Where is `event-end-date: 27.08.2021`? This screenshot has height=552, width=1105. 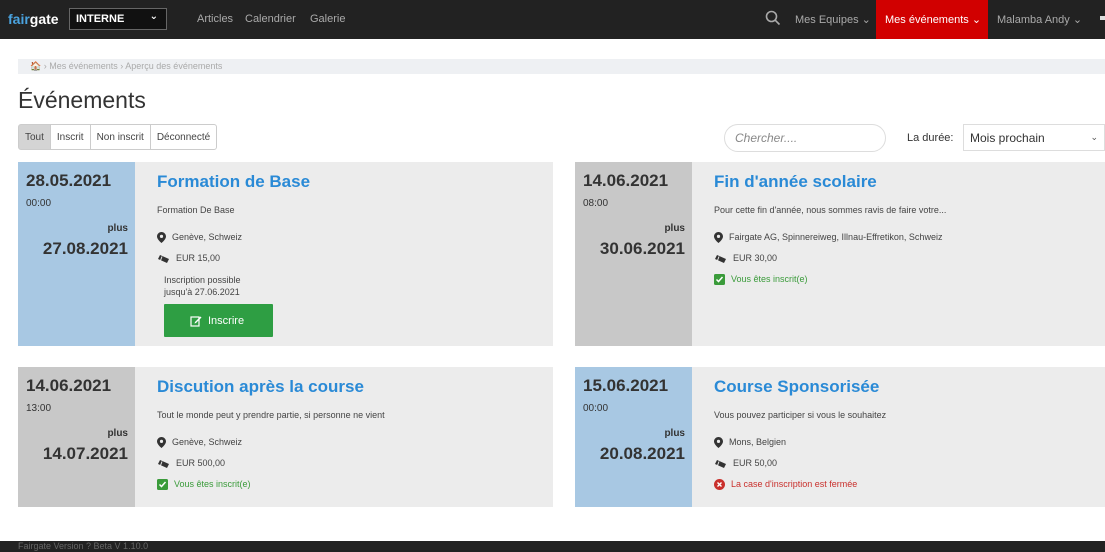
event-end-date: 27.08.2021 is located at coordinates (85, 248).